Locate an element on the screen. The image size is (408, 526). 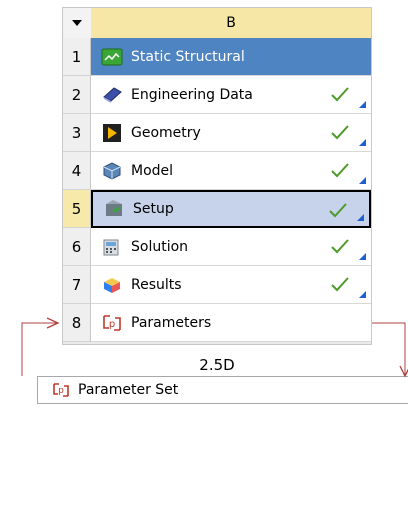
connector-left is located at coordinates (39, 349).